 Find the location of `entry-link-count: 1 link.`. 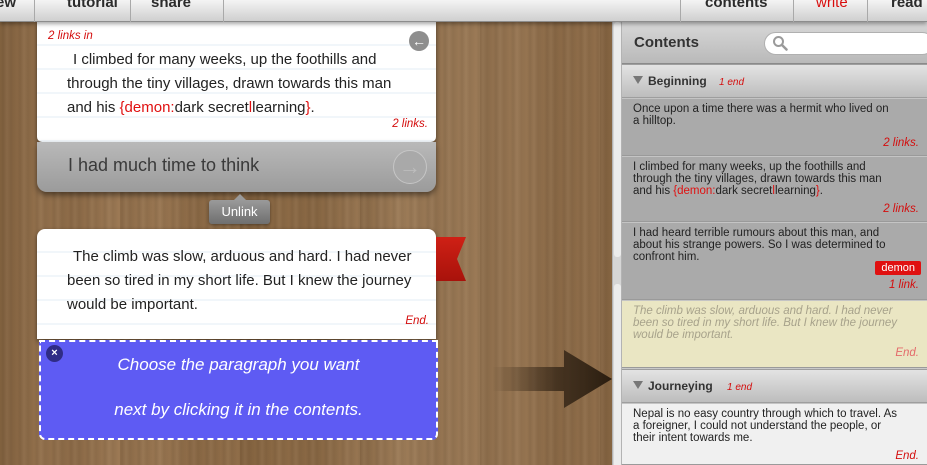

entry-link-count: 1 link. is located at coordinates (903, 285).